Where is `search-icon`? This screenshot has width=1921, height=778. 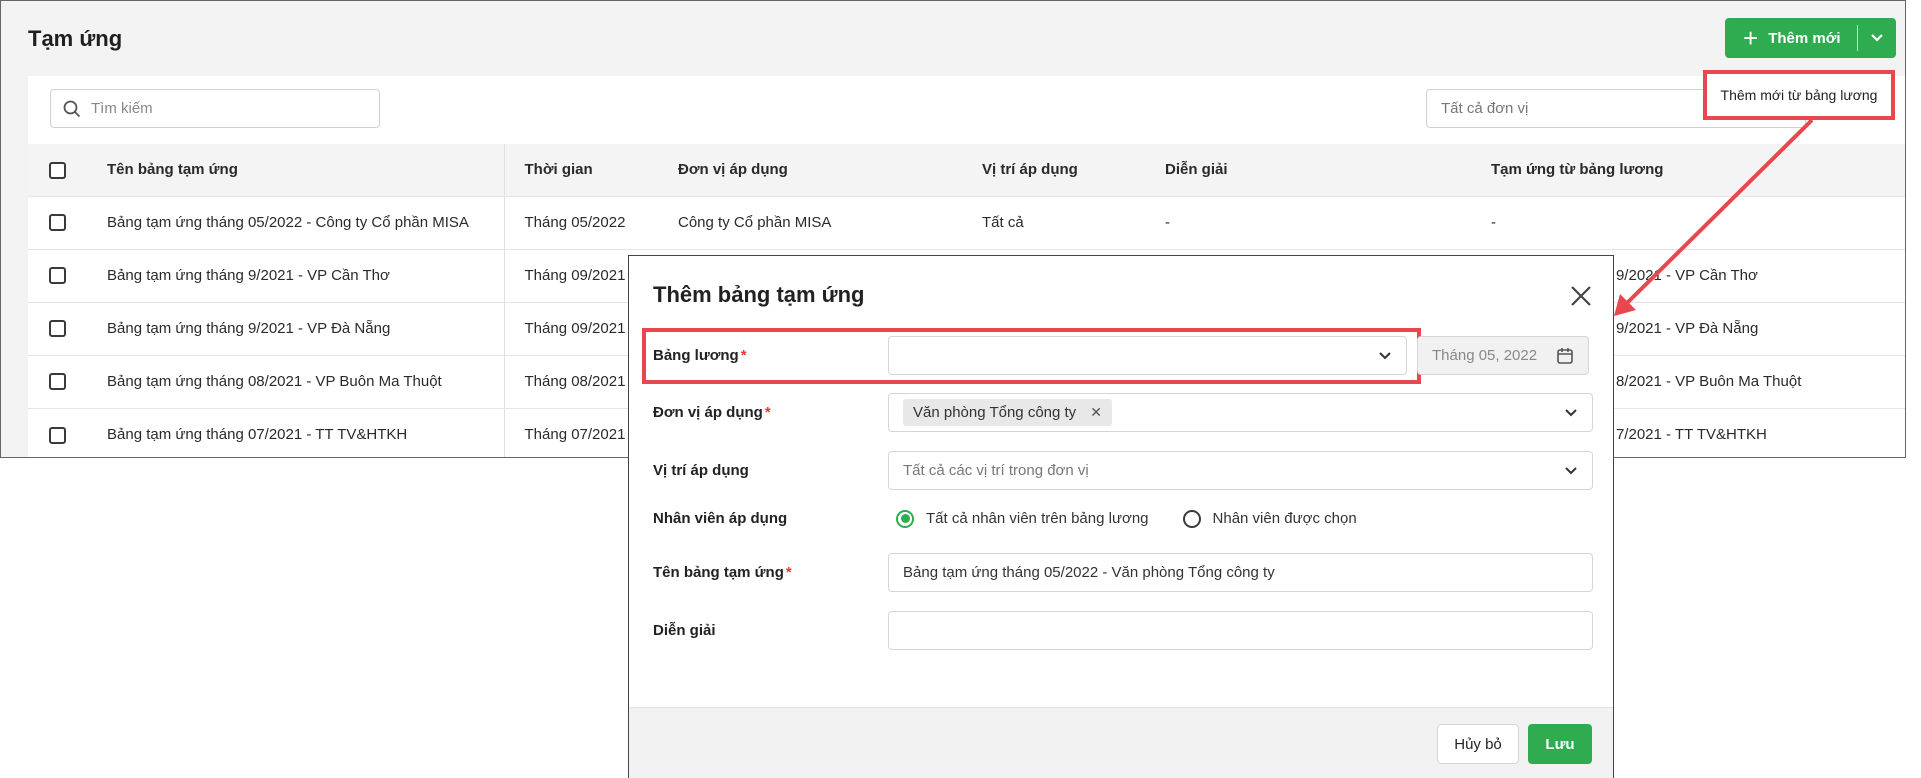 search-icon is located at coordinates (72, 108).